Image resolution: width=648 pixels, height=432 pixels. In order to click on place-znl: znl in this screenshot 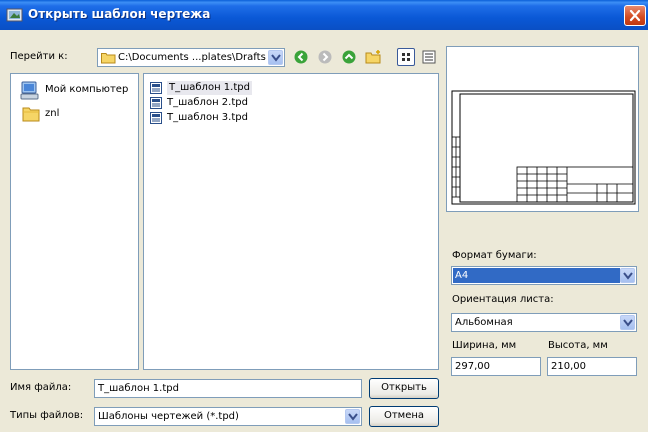, I will do `click(52, 114)`.